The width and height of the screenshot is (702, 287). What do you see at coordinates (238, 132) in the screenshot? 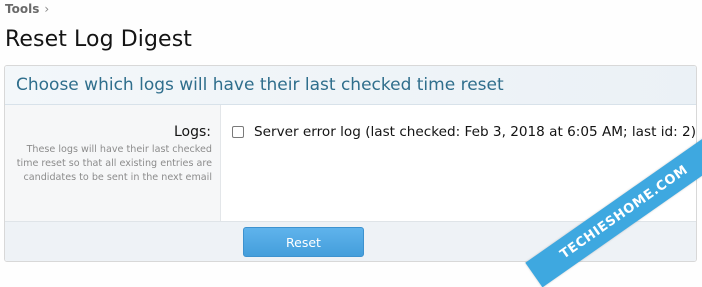
I see `server-error-log-checkbox` at bounding box center [238, 132].